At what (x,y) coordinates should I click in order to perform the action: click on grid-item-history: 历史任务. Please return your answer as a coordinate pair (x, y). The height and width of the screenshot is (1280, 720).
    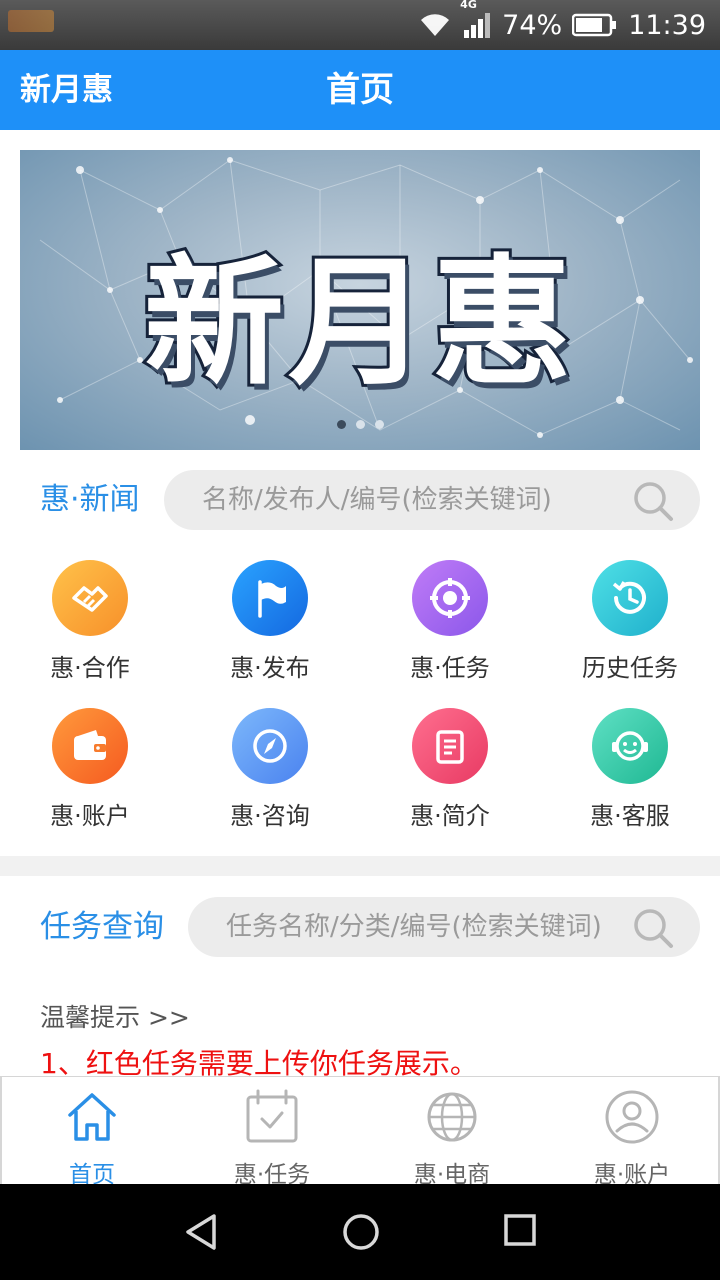
    Looking at the image, I should click on (630, 621).